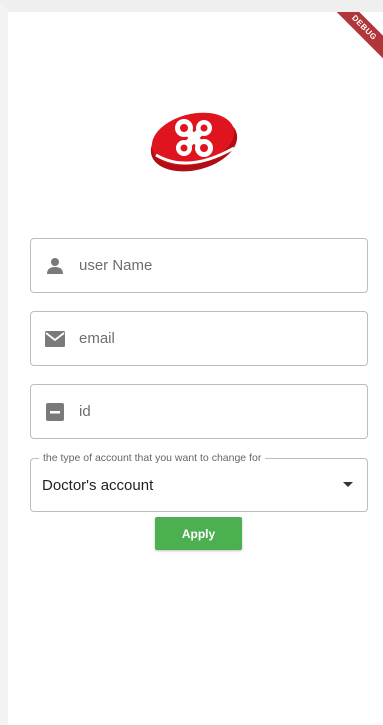  What do you see at coordinates (97, 338) in the screenshot?
I see `email-input-text: email` at bounding box center [97, 338].